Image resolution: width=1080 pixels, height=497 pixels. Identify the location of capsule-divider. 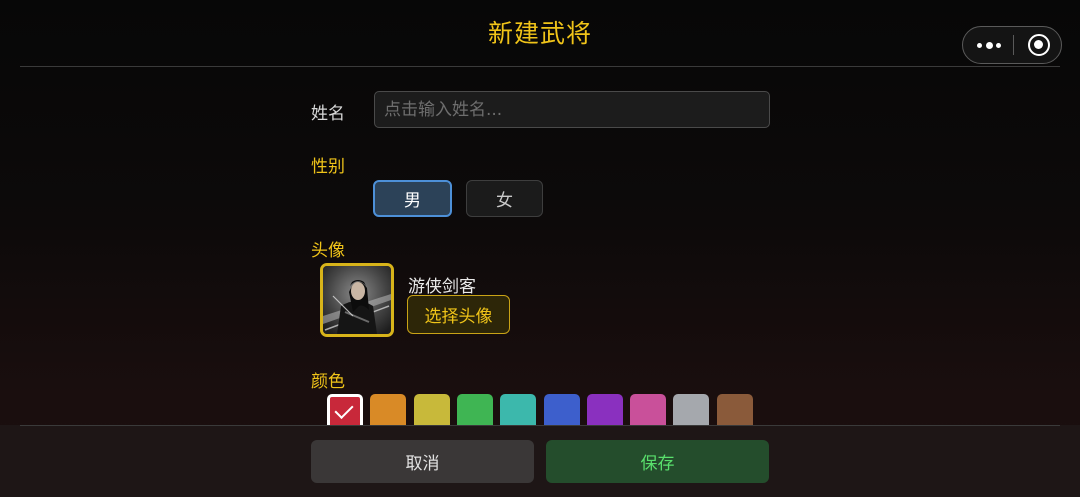
(1013, 45).